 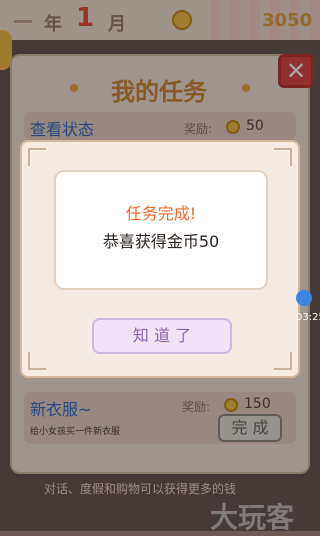 I want to click on ok-button: 知 道 了, so click(x=162, y=336).